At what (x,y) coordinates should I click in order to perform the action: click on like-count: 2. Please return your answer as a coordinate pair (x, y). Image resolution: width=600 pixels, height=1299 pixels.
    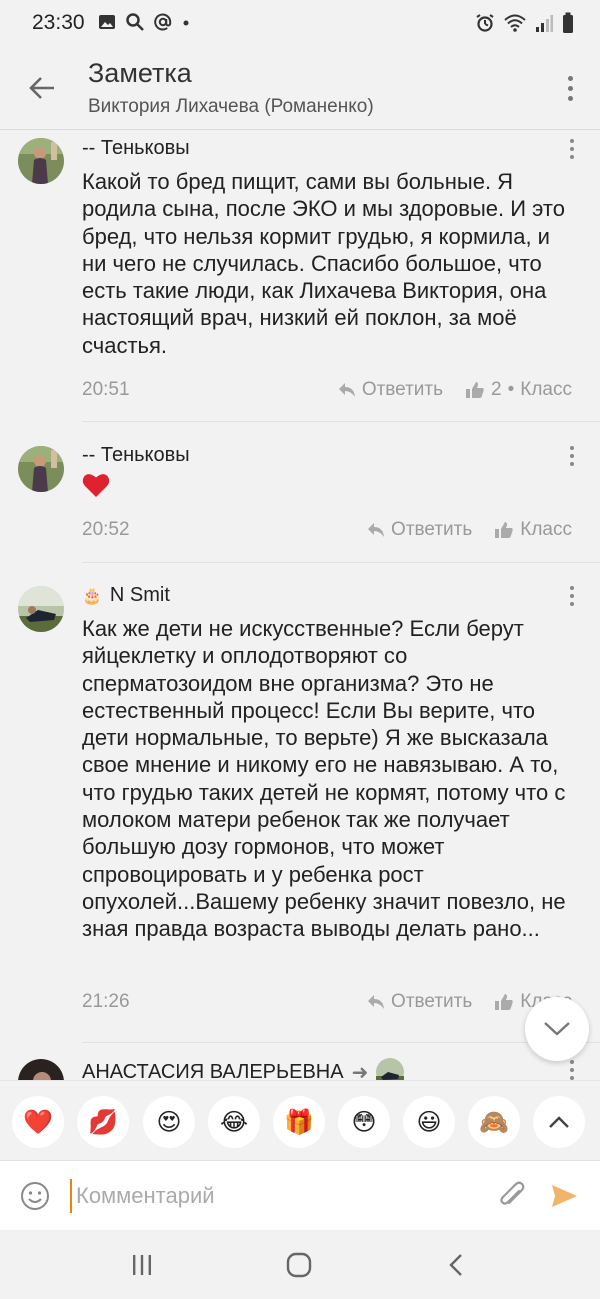
    Looking at the image, I should click on (496, 389).